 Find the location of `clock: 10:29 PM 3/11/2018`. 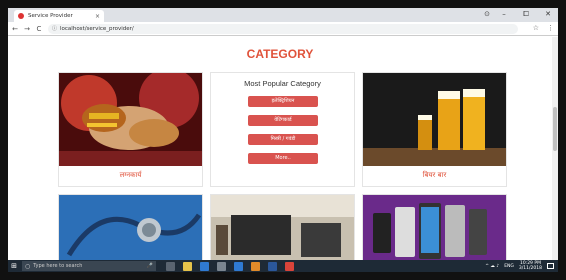

clock: 10:29 PM 3/11/2018 is located at coordinates (530, 266).